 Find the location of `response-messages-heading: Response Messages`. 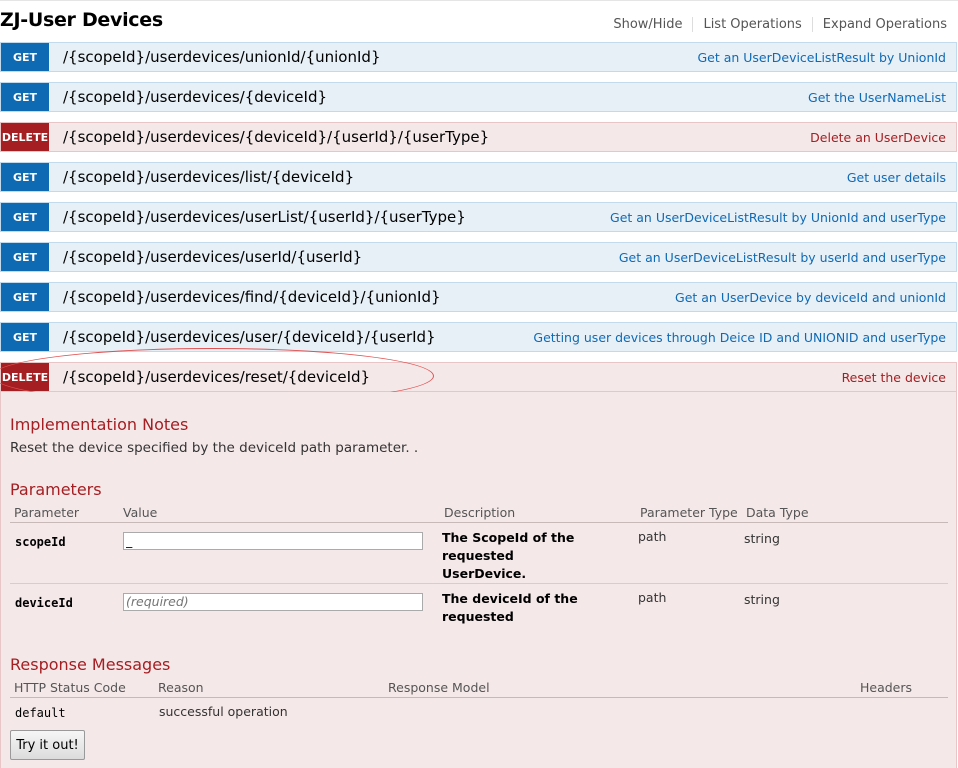

response-messages-heading: Response Messages is located at coordinates (90, 664).